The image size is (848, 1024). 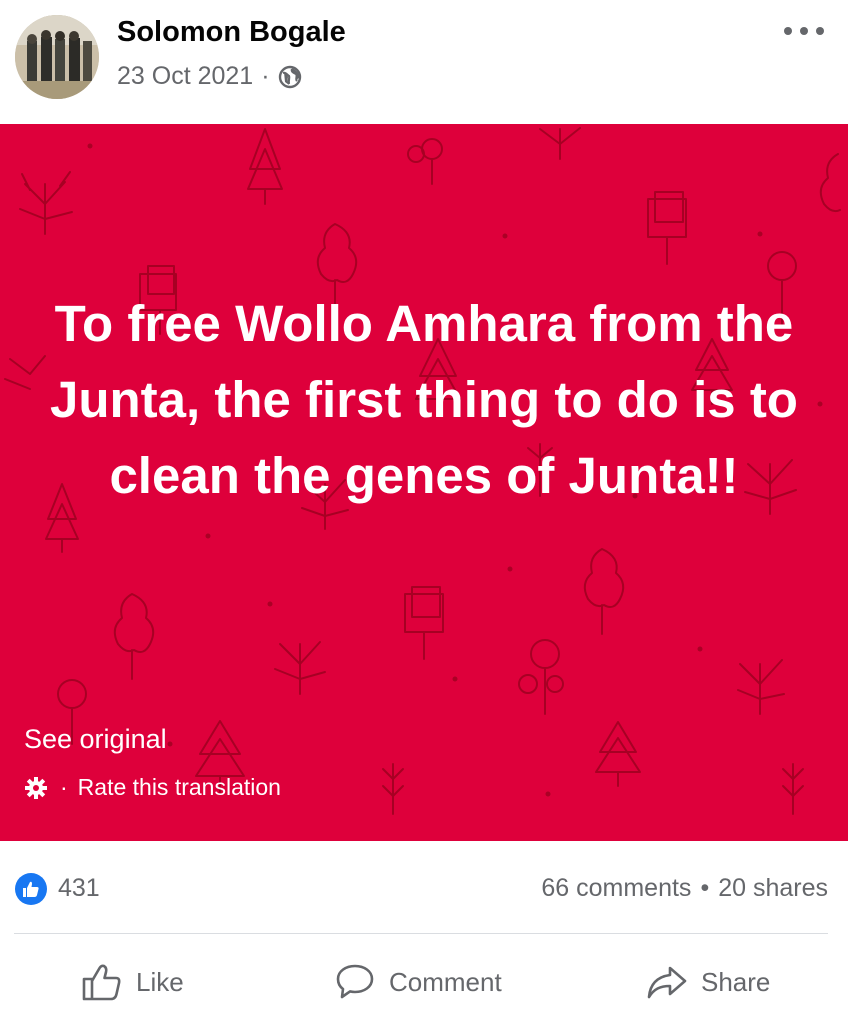 I want to click on like-count: 431, so click(x=79, y=888).